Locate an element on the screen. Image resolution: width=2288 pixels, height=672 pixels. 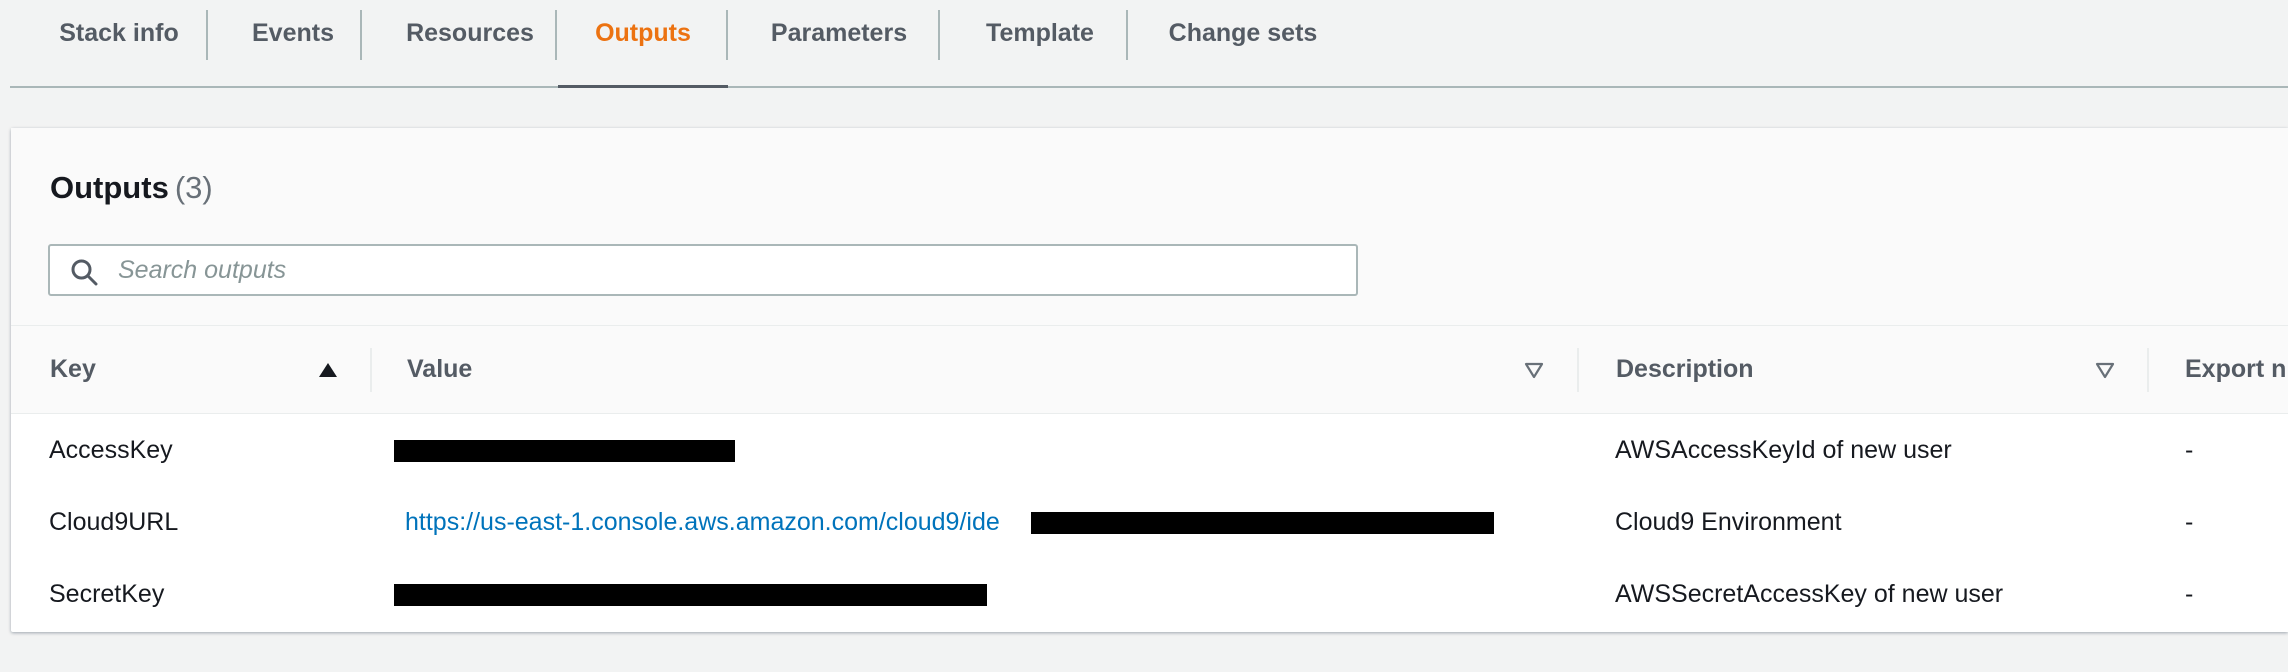
cell-key: AccessKey is located at coordinates (111, 450).